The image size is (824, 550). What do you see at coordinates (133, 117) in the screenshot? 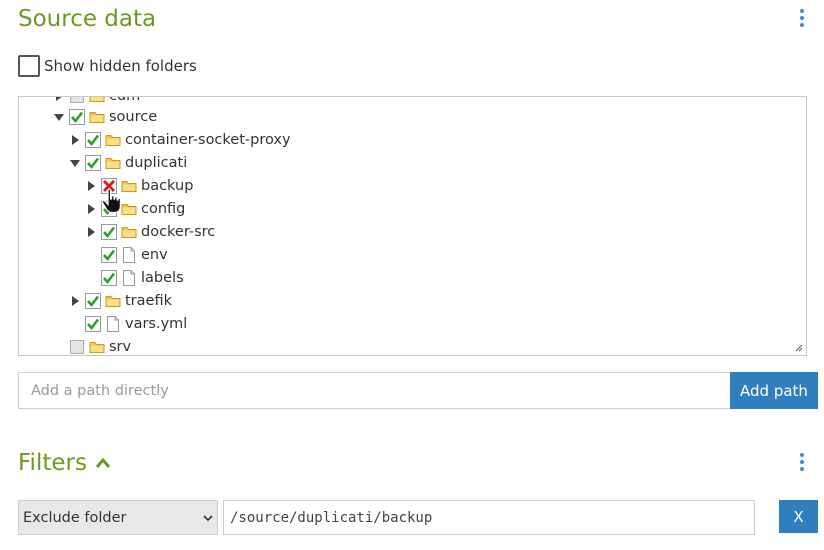
I see `tree-item-label: source` at bounding box center [133, 117].